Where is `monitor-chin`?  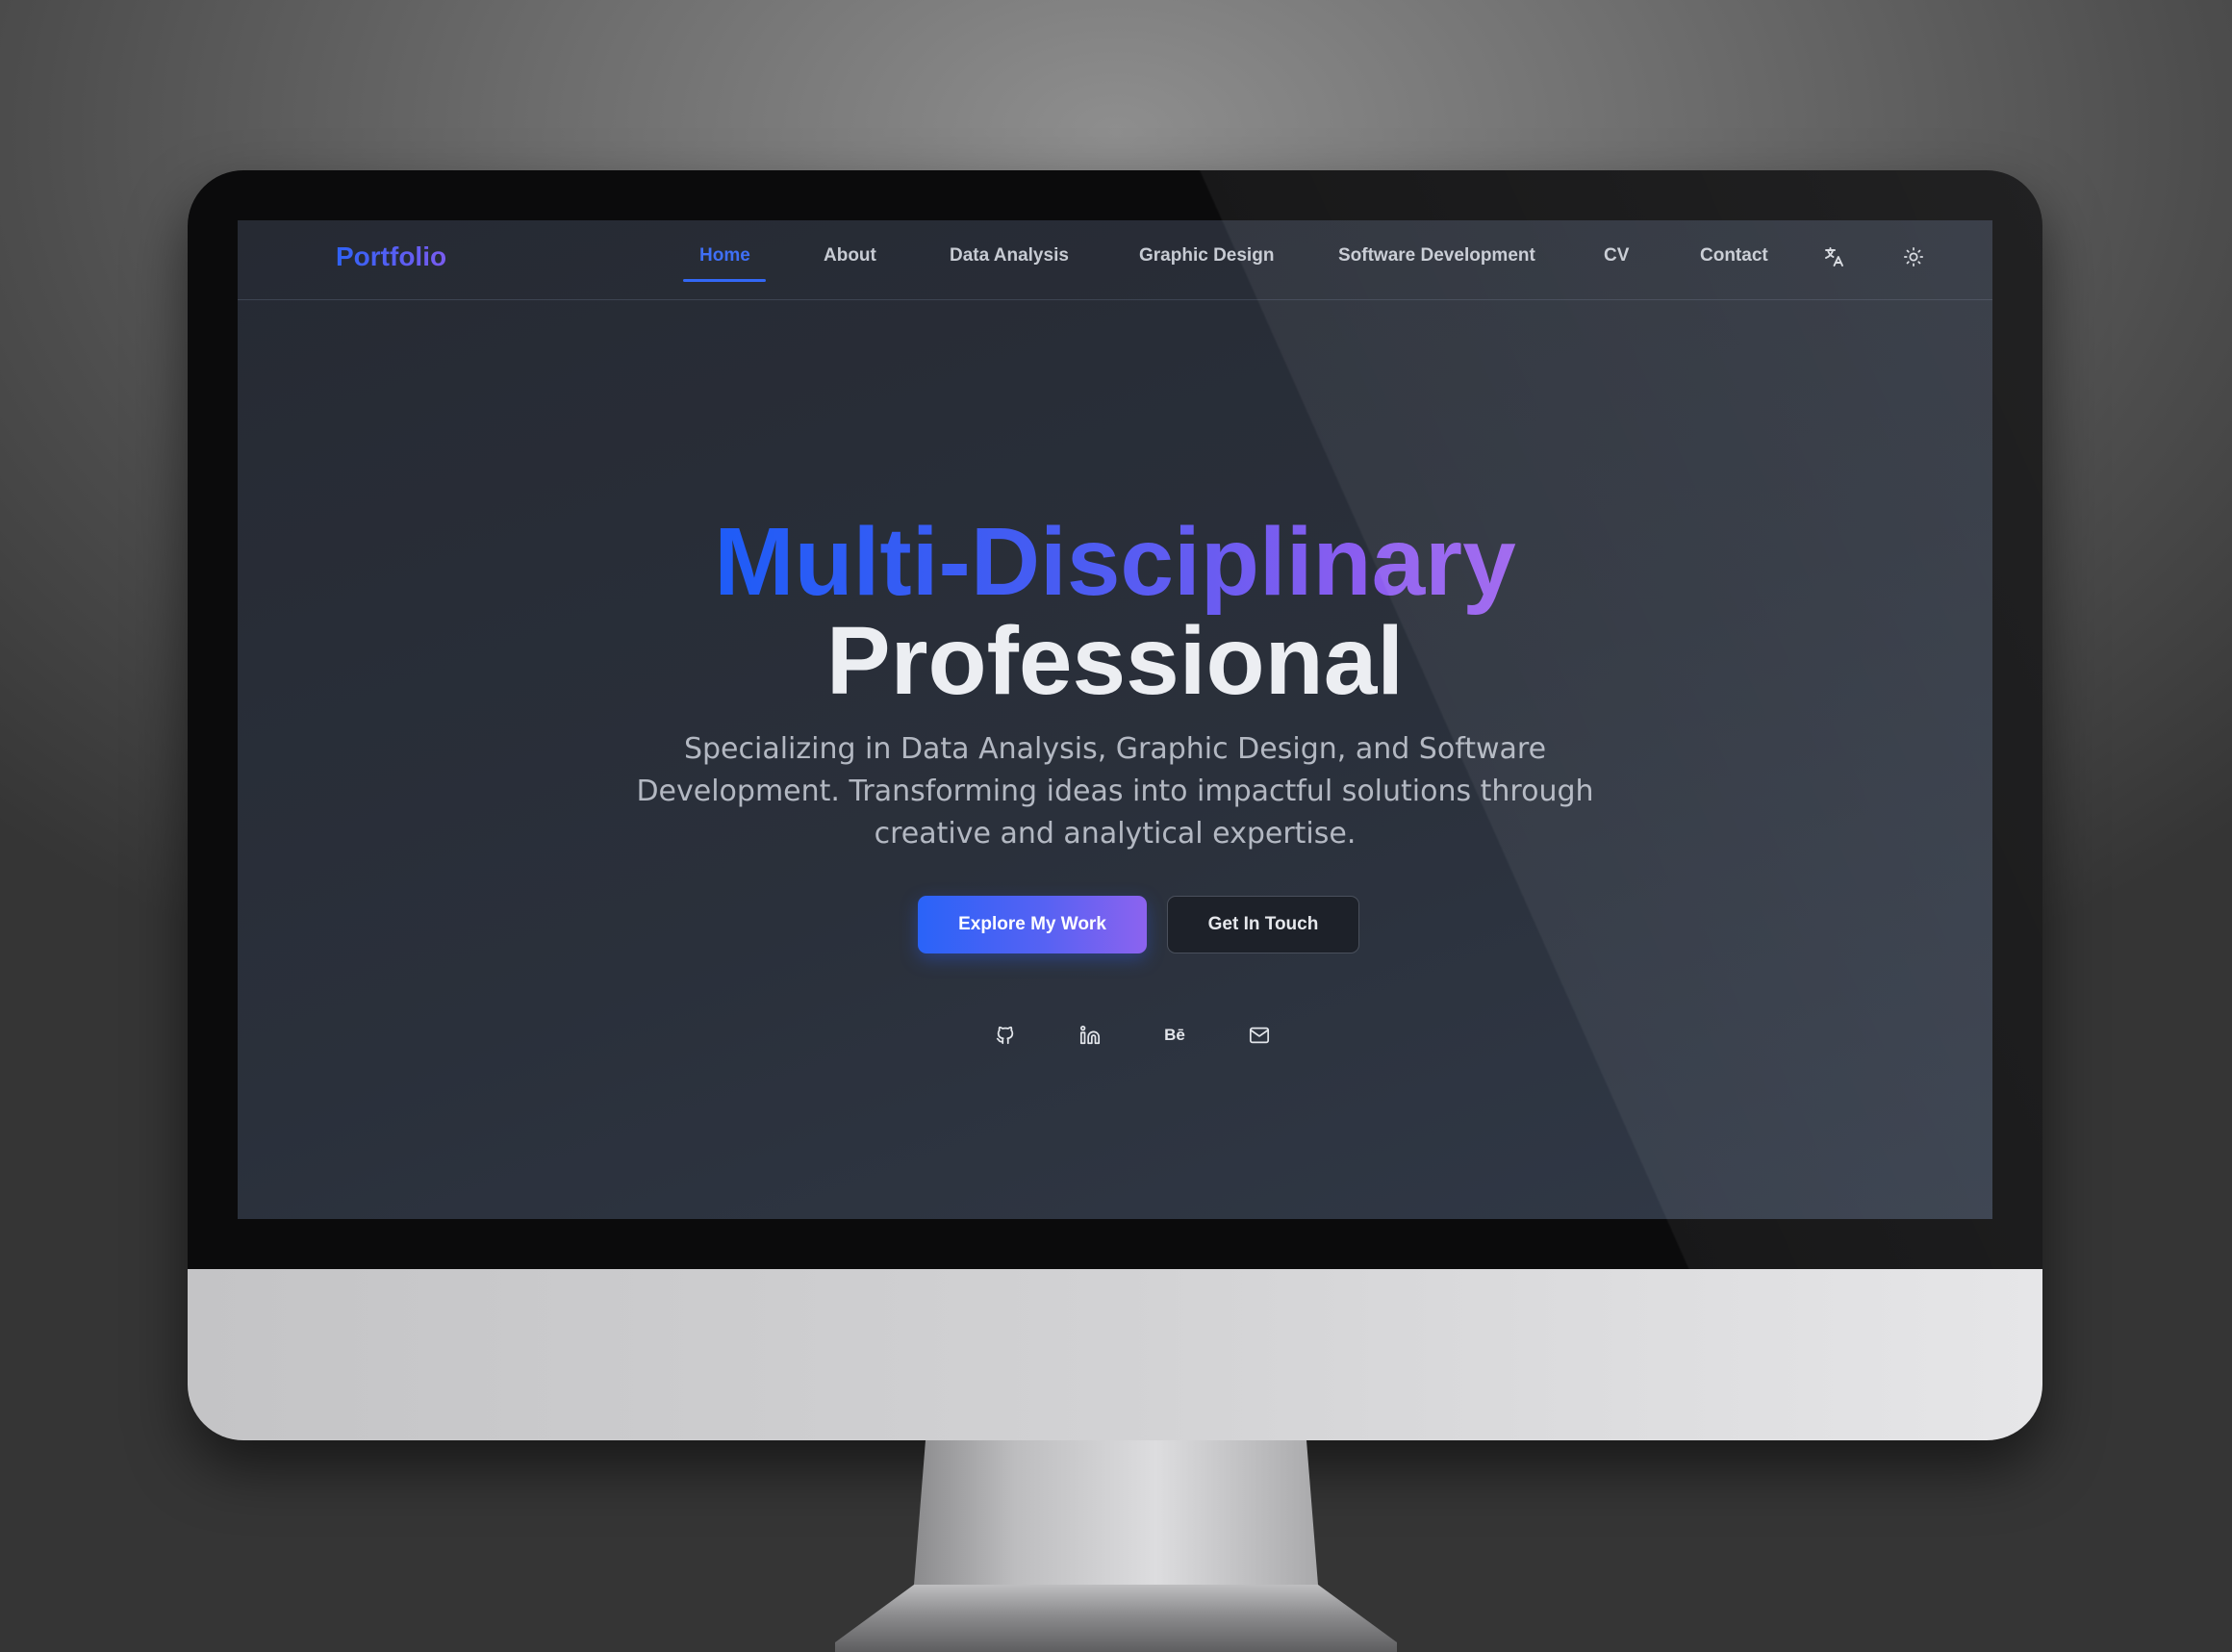 monitor-chin is located at coordinates (1115, 1354).